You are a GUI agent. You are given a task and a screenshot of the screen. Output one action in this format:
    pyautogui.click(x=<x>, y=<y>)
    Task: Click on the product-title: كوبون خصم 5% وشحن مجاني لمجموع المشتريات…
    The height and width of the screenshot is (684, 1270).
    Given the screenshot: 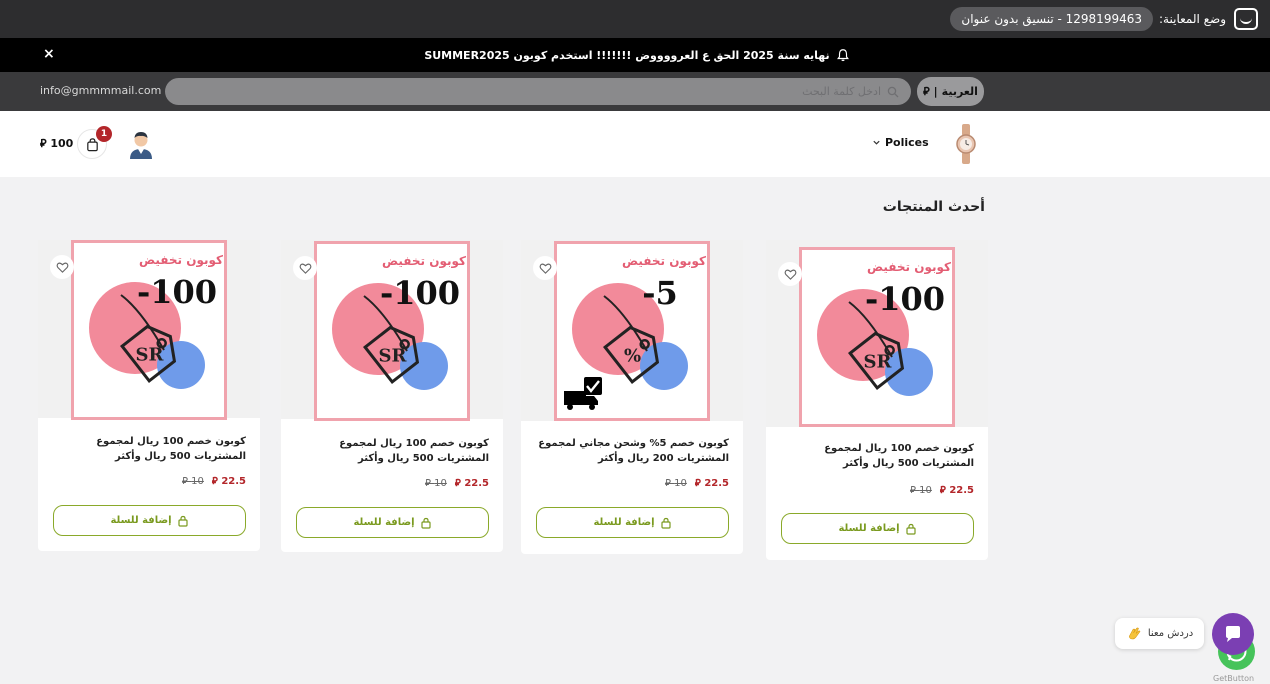 What is the action you would take?
    pyautogui.click(x=632, y=451)
    